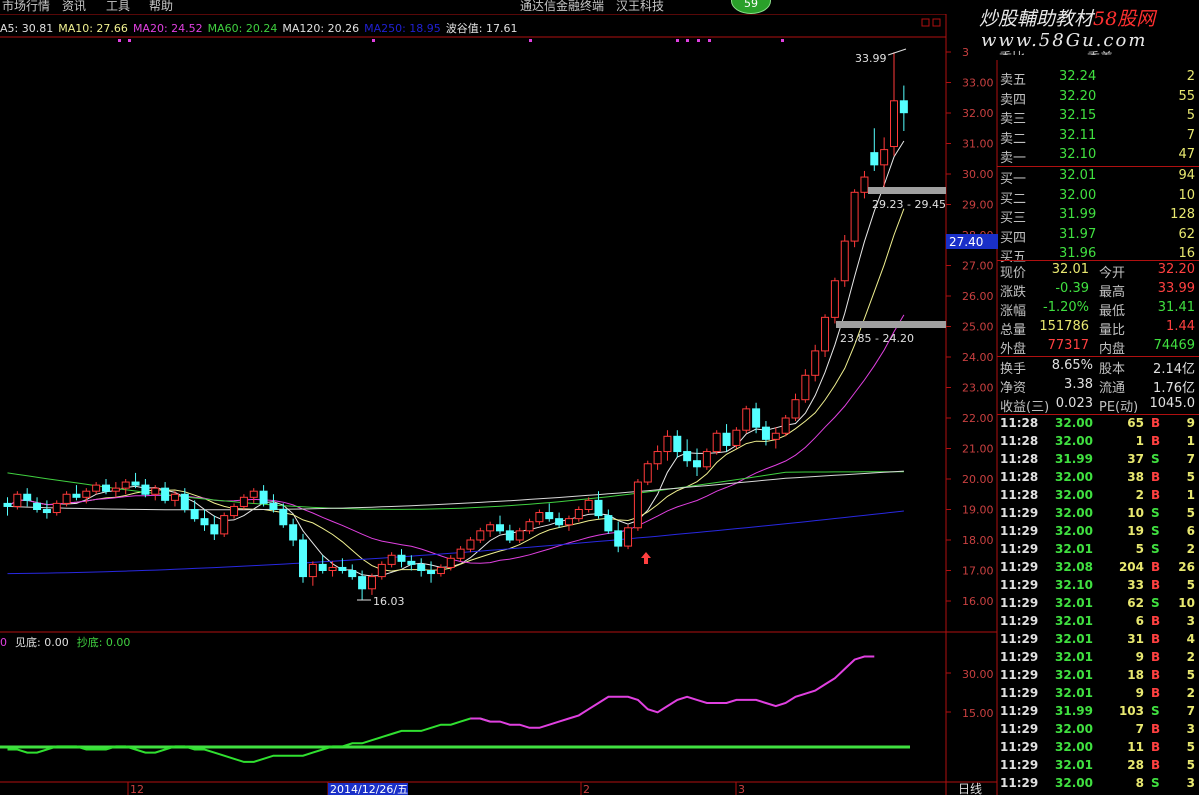 The height and width of the screenshot is (795, 1199). What do you see at coordinates (1186, 567) in the screenshot?
I see `tick-count: 26` at bounding box center [1186, 567].